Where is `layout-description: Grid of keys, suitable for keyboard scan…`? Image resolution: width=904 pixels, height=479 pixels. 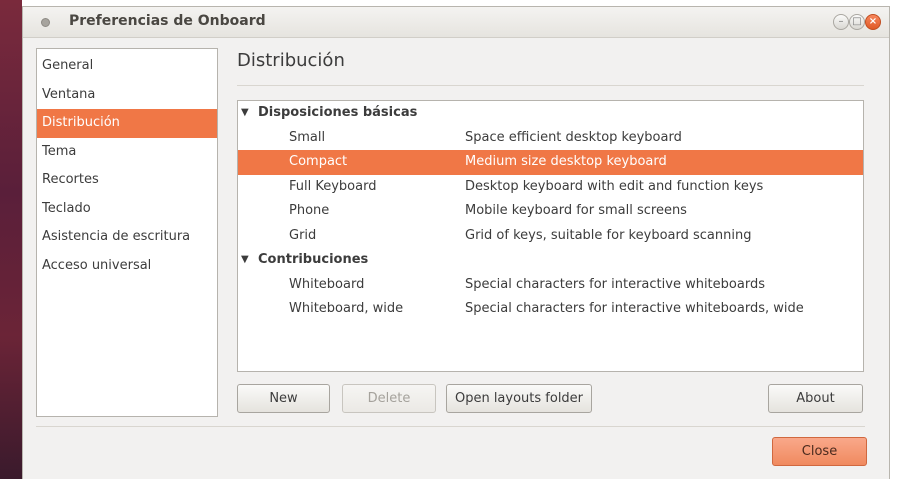 layout-description: Grid of keys, suitable for keyboard scan… is located at coordinates (608, 235).